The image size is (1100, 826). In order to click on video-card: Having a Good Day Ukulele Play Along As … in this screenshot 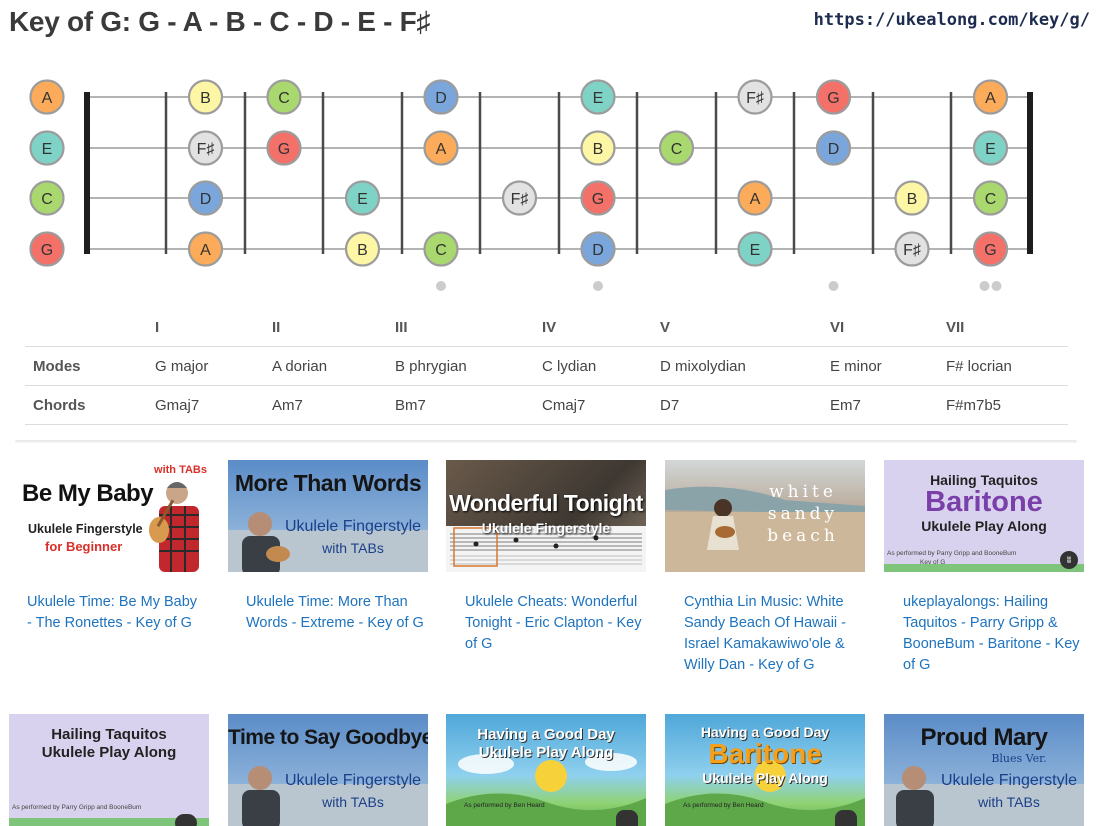, I will do `click(546, 770)`.